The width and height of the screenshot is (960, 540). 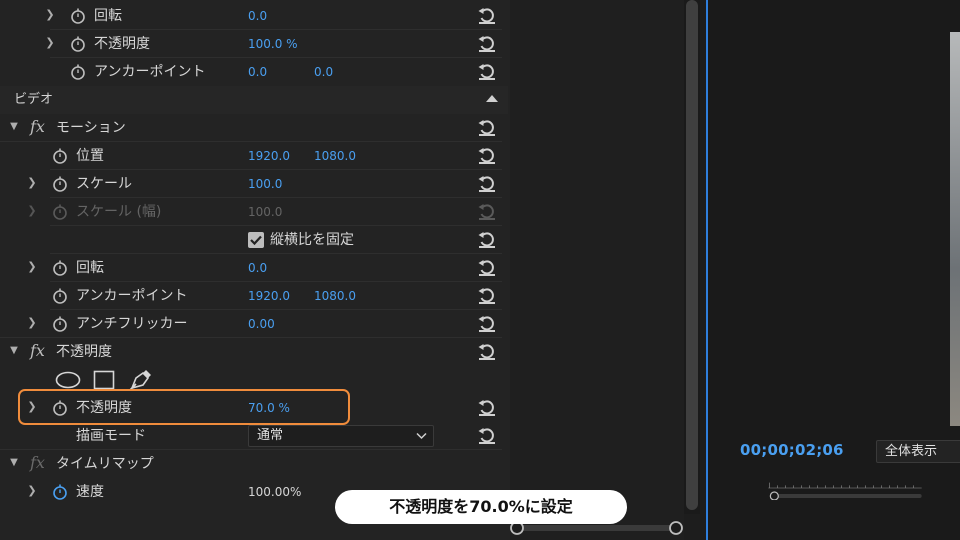 What do you see at coordinates (492, 98) in the screenshot?
I see `collapse-up-icon` at bounding box center [492, 98].